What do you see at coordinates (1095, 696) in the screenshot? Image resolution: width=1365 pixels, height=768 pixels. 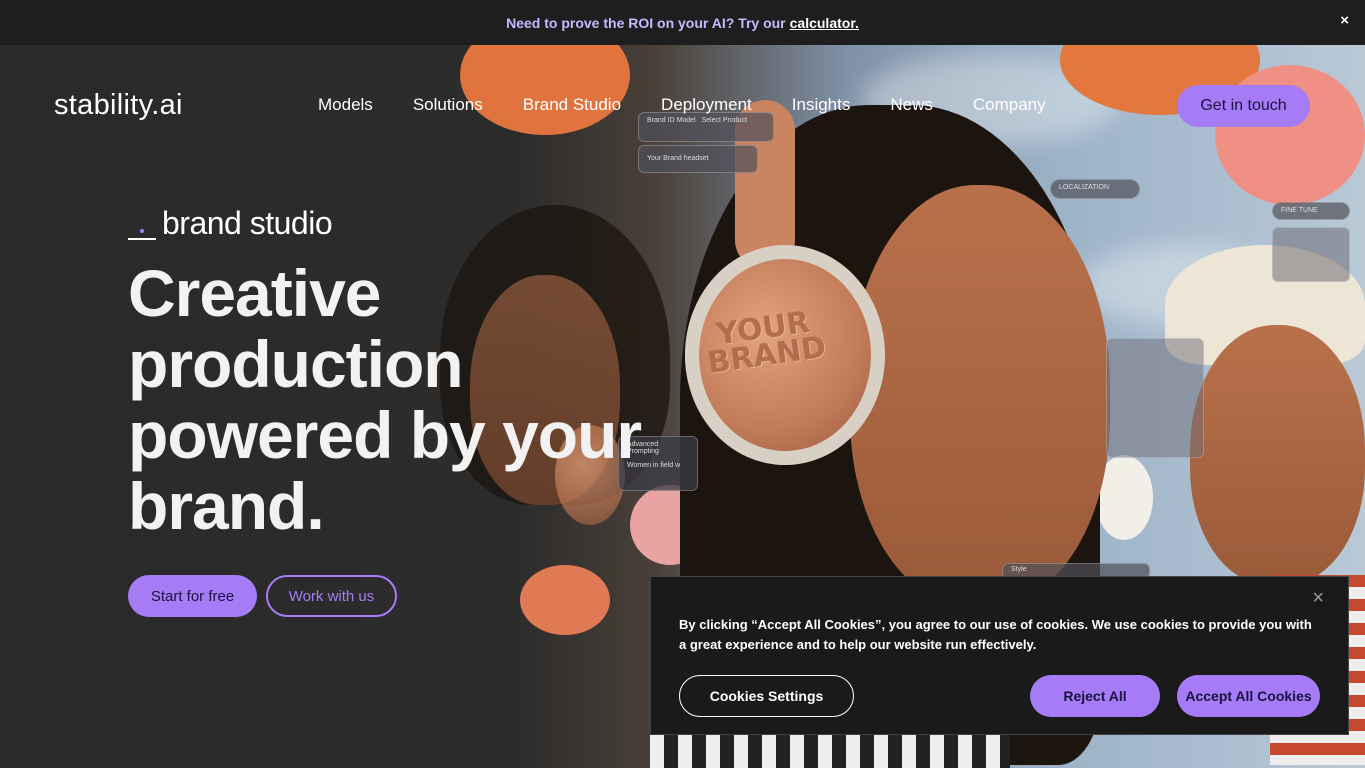 I see `reject-all-button: Reject All` at bounding box center [1095, 696].